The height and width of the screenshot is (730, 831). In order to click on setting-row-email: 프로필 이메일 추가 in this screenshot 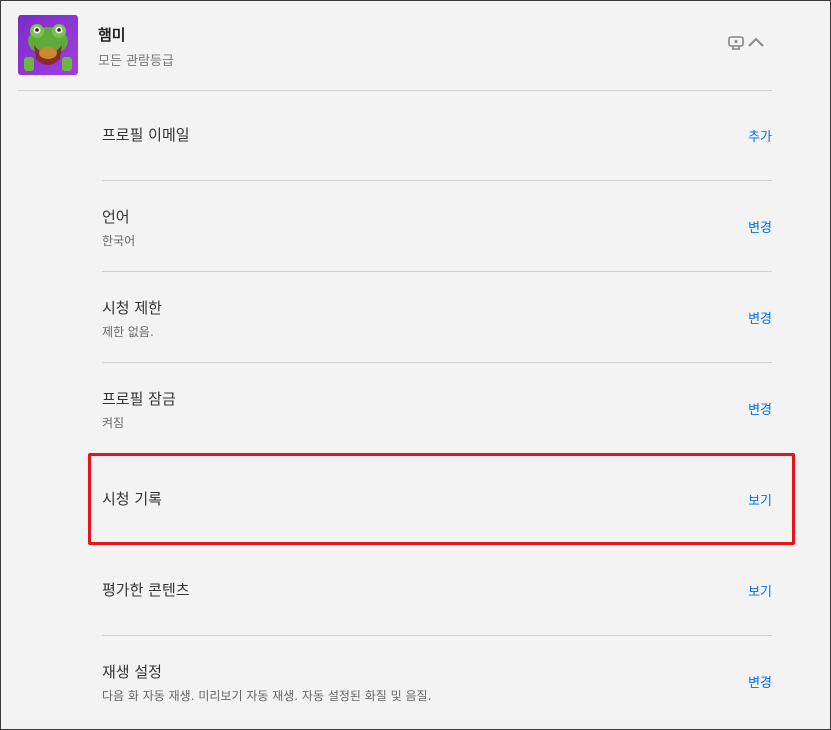, I will do `click(437, 135)`.